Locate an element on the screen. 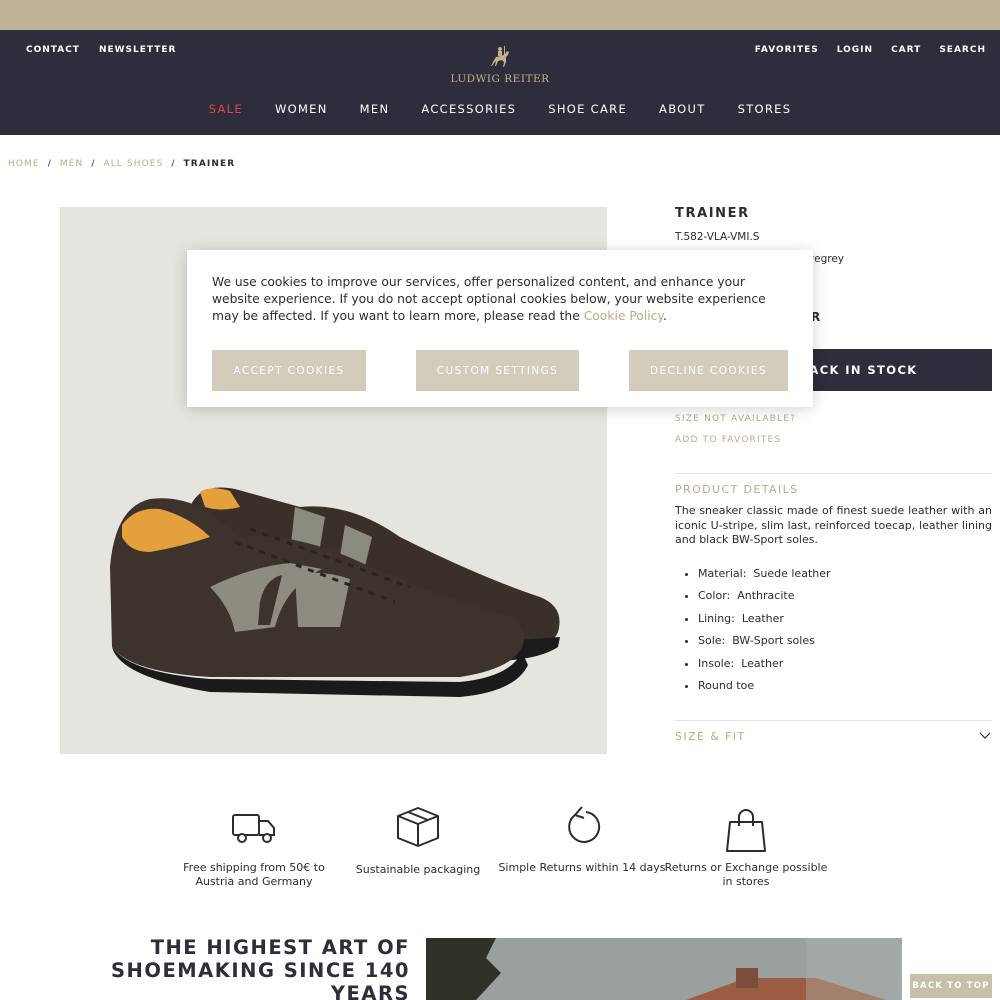 The width and height of the screenshot is (1000, 1000). feature-store-exchange: Returns or Exchange possible in stores is located at coordinates (746, 847).